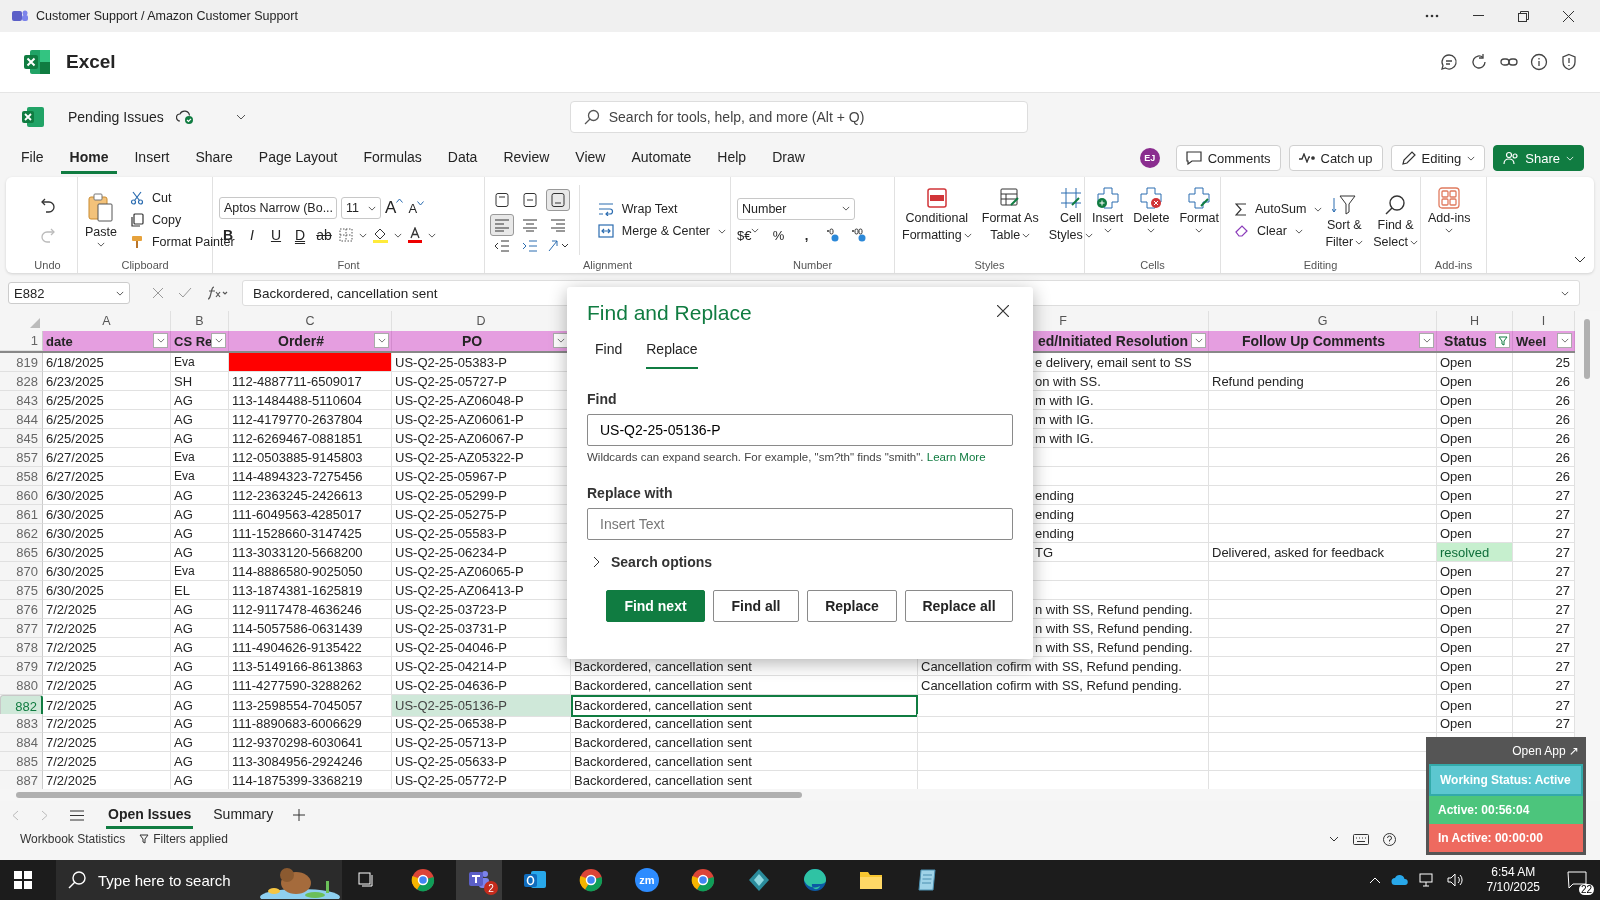 This screenshot has height=900, width=1600. I want to click on dialog-button: Find all, so click(756, 606).